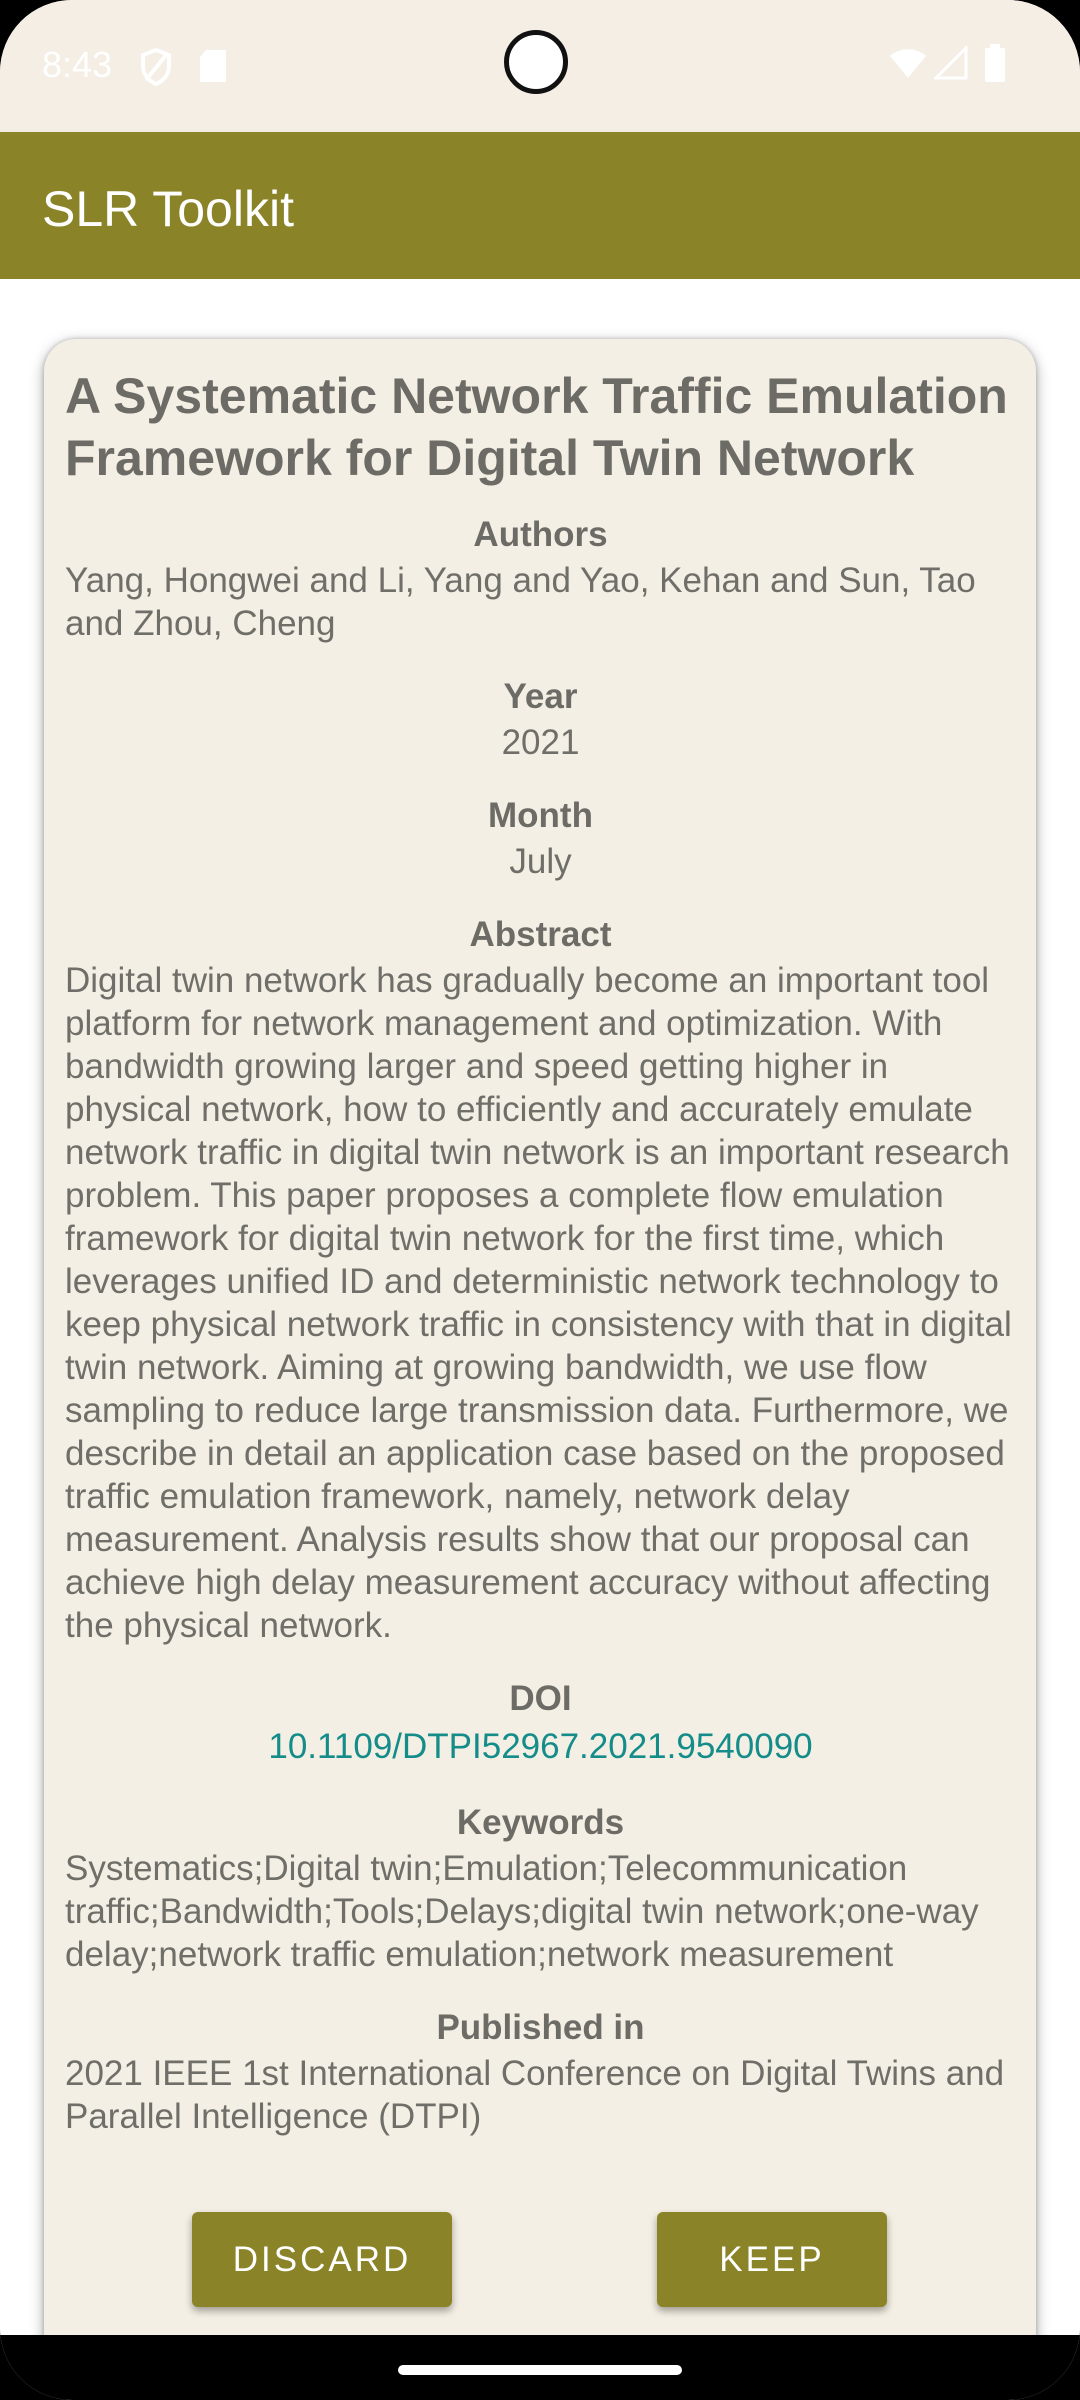 The image size is (1080, 2400). Describe the element at coordinates (540, 861) in the screenshot. I see `month-value: July` at that location.